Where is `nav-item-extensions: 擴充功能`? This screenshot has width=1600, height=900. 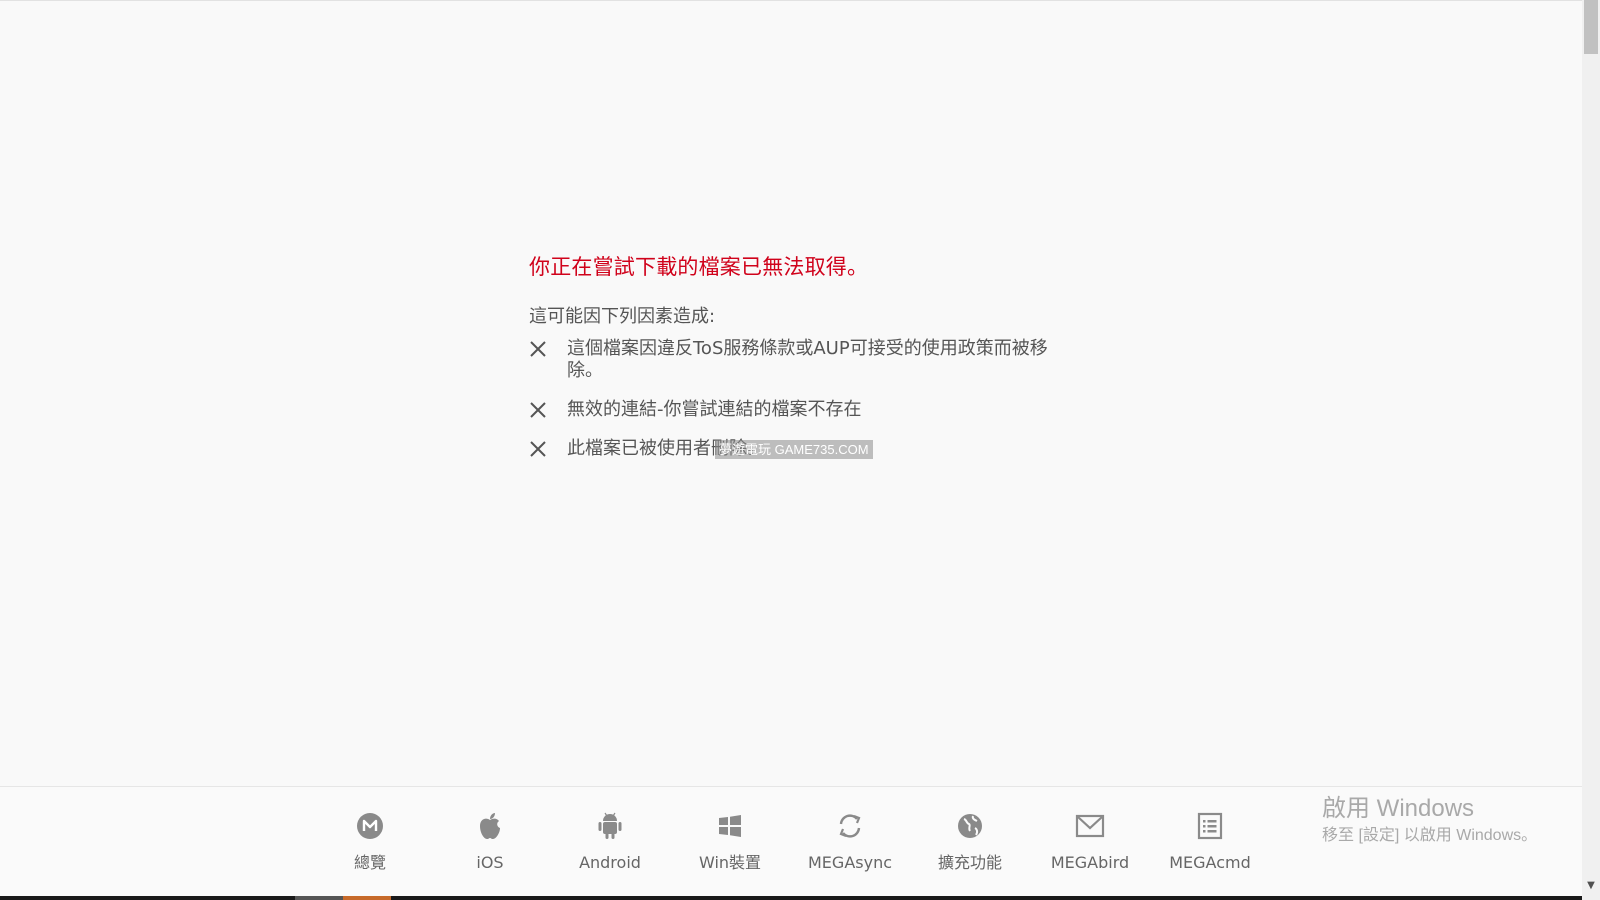 nav-item-extensions: 擴充功能 is located at coordinates (970, 842).